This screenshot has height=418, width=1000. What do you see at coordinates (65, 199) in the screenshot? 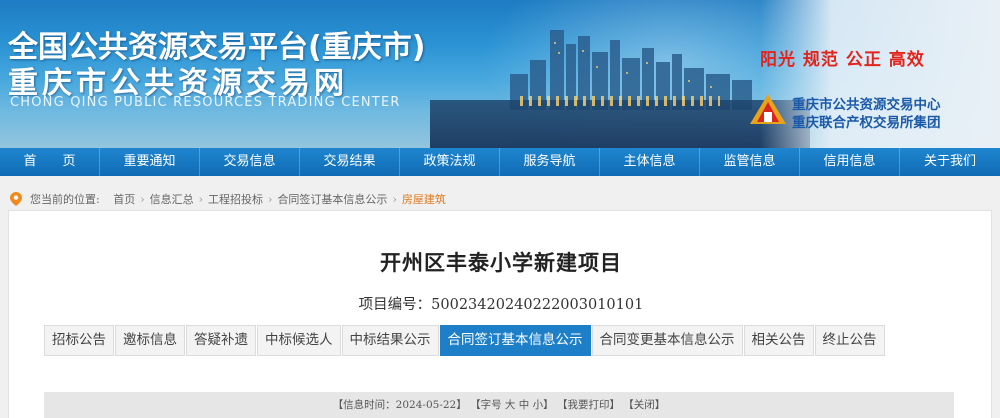
I see `breadcrumb-prefix: 您当前的位置:` at bounding box center [65, 199].